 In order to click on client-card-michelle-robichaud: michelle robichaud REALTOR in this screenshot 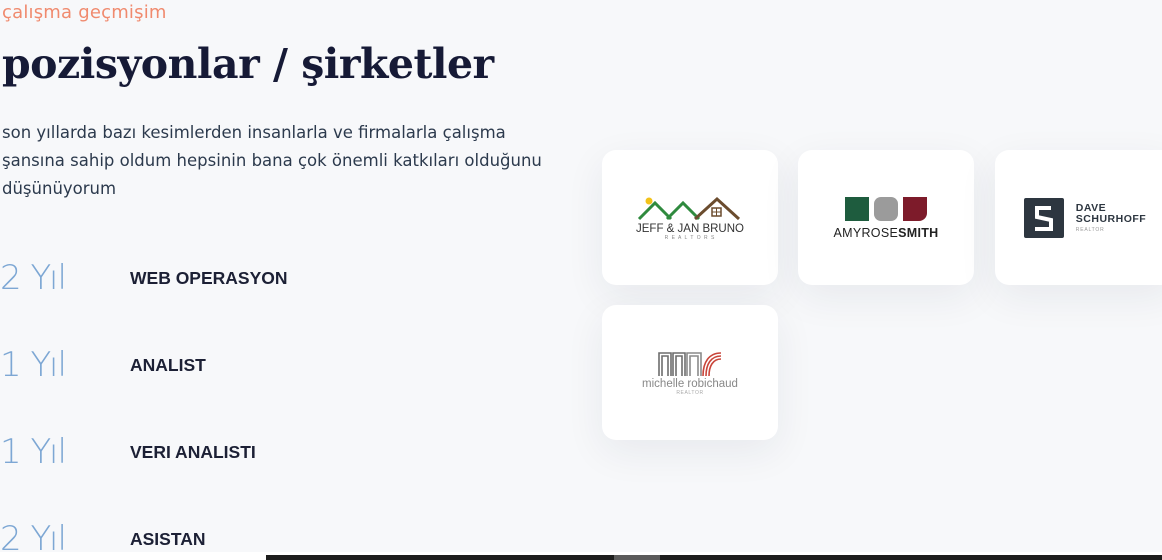, I will do `click(690, 372)`.